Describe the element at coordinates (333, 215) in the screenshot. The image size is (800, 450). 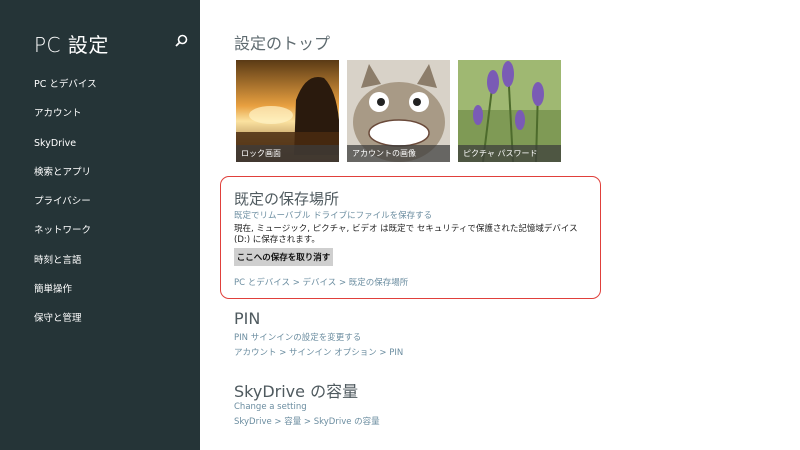
I see `storage-link: 既定でリムーバブル ドライブにファイルを保存する` at that location.